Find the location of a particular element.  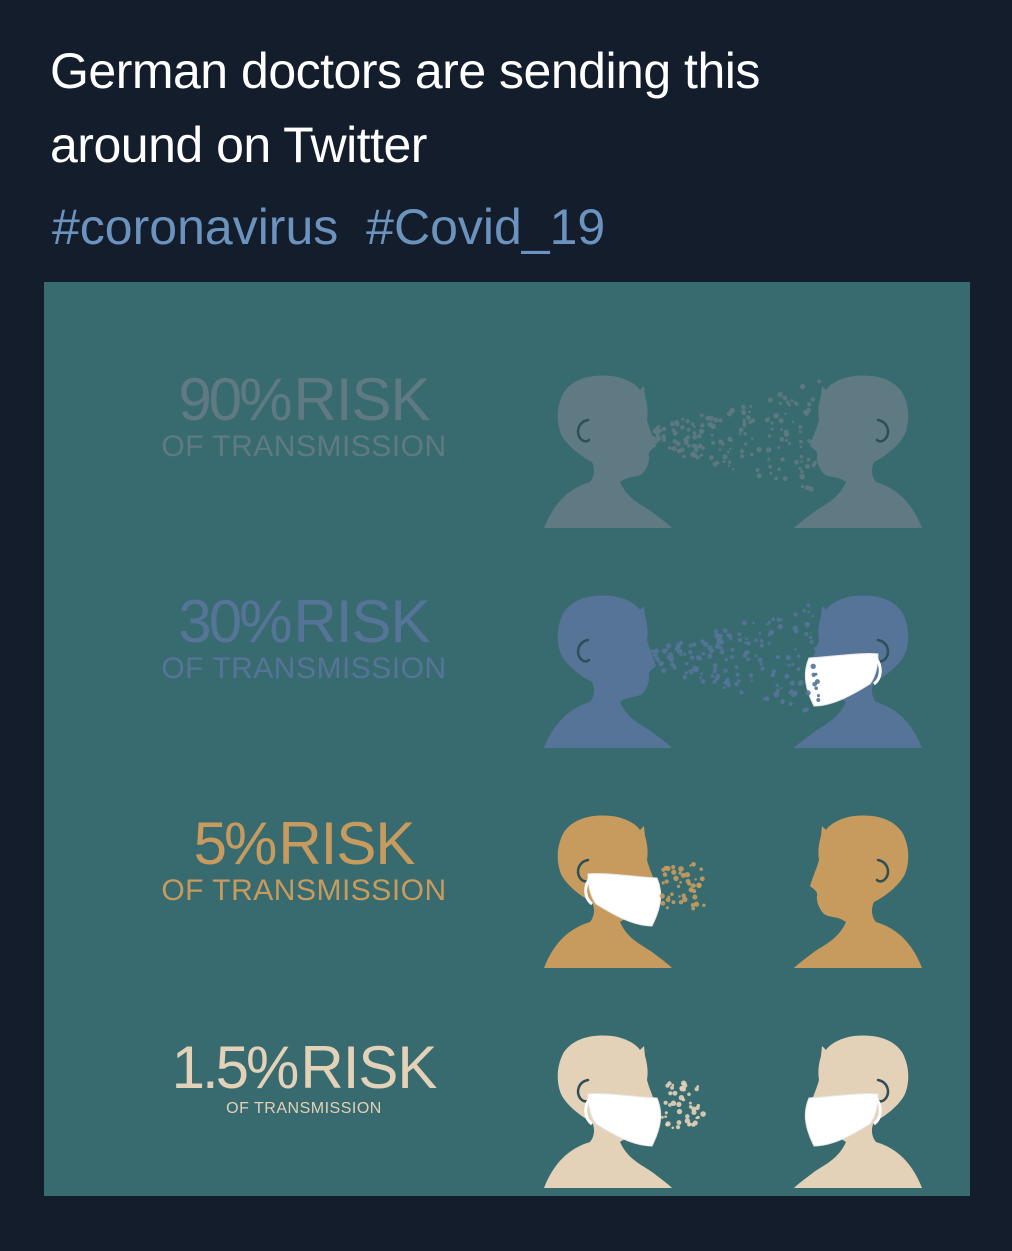

risk-label-block: 1.5%RISK OF TRANSMISSION is located at coordinates (304, 1077).